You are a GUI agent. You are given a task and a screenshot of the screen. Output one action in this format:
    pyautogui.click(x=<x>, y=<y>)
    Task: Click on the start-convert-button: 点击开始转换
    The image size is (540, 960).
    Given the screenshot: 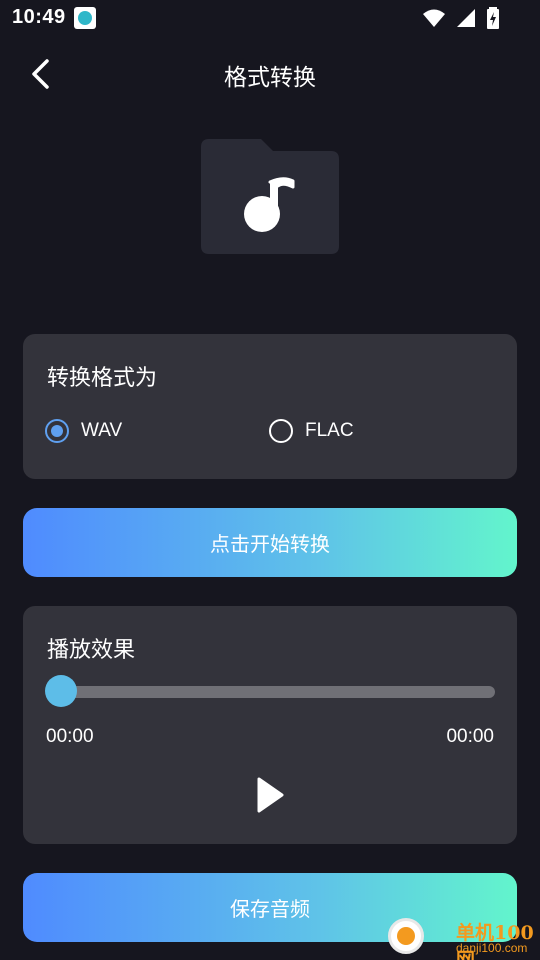 What is the action you would take?
    pyautogui.click(x=270, y=542)
    